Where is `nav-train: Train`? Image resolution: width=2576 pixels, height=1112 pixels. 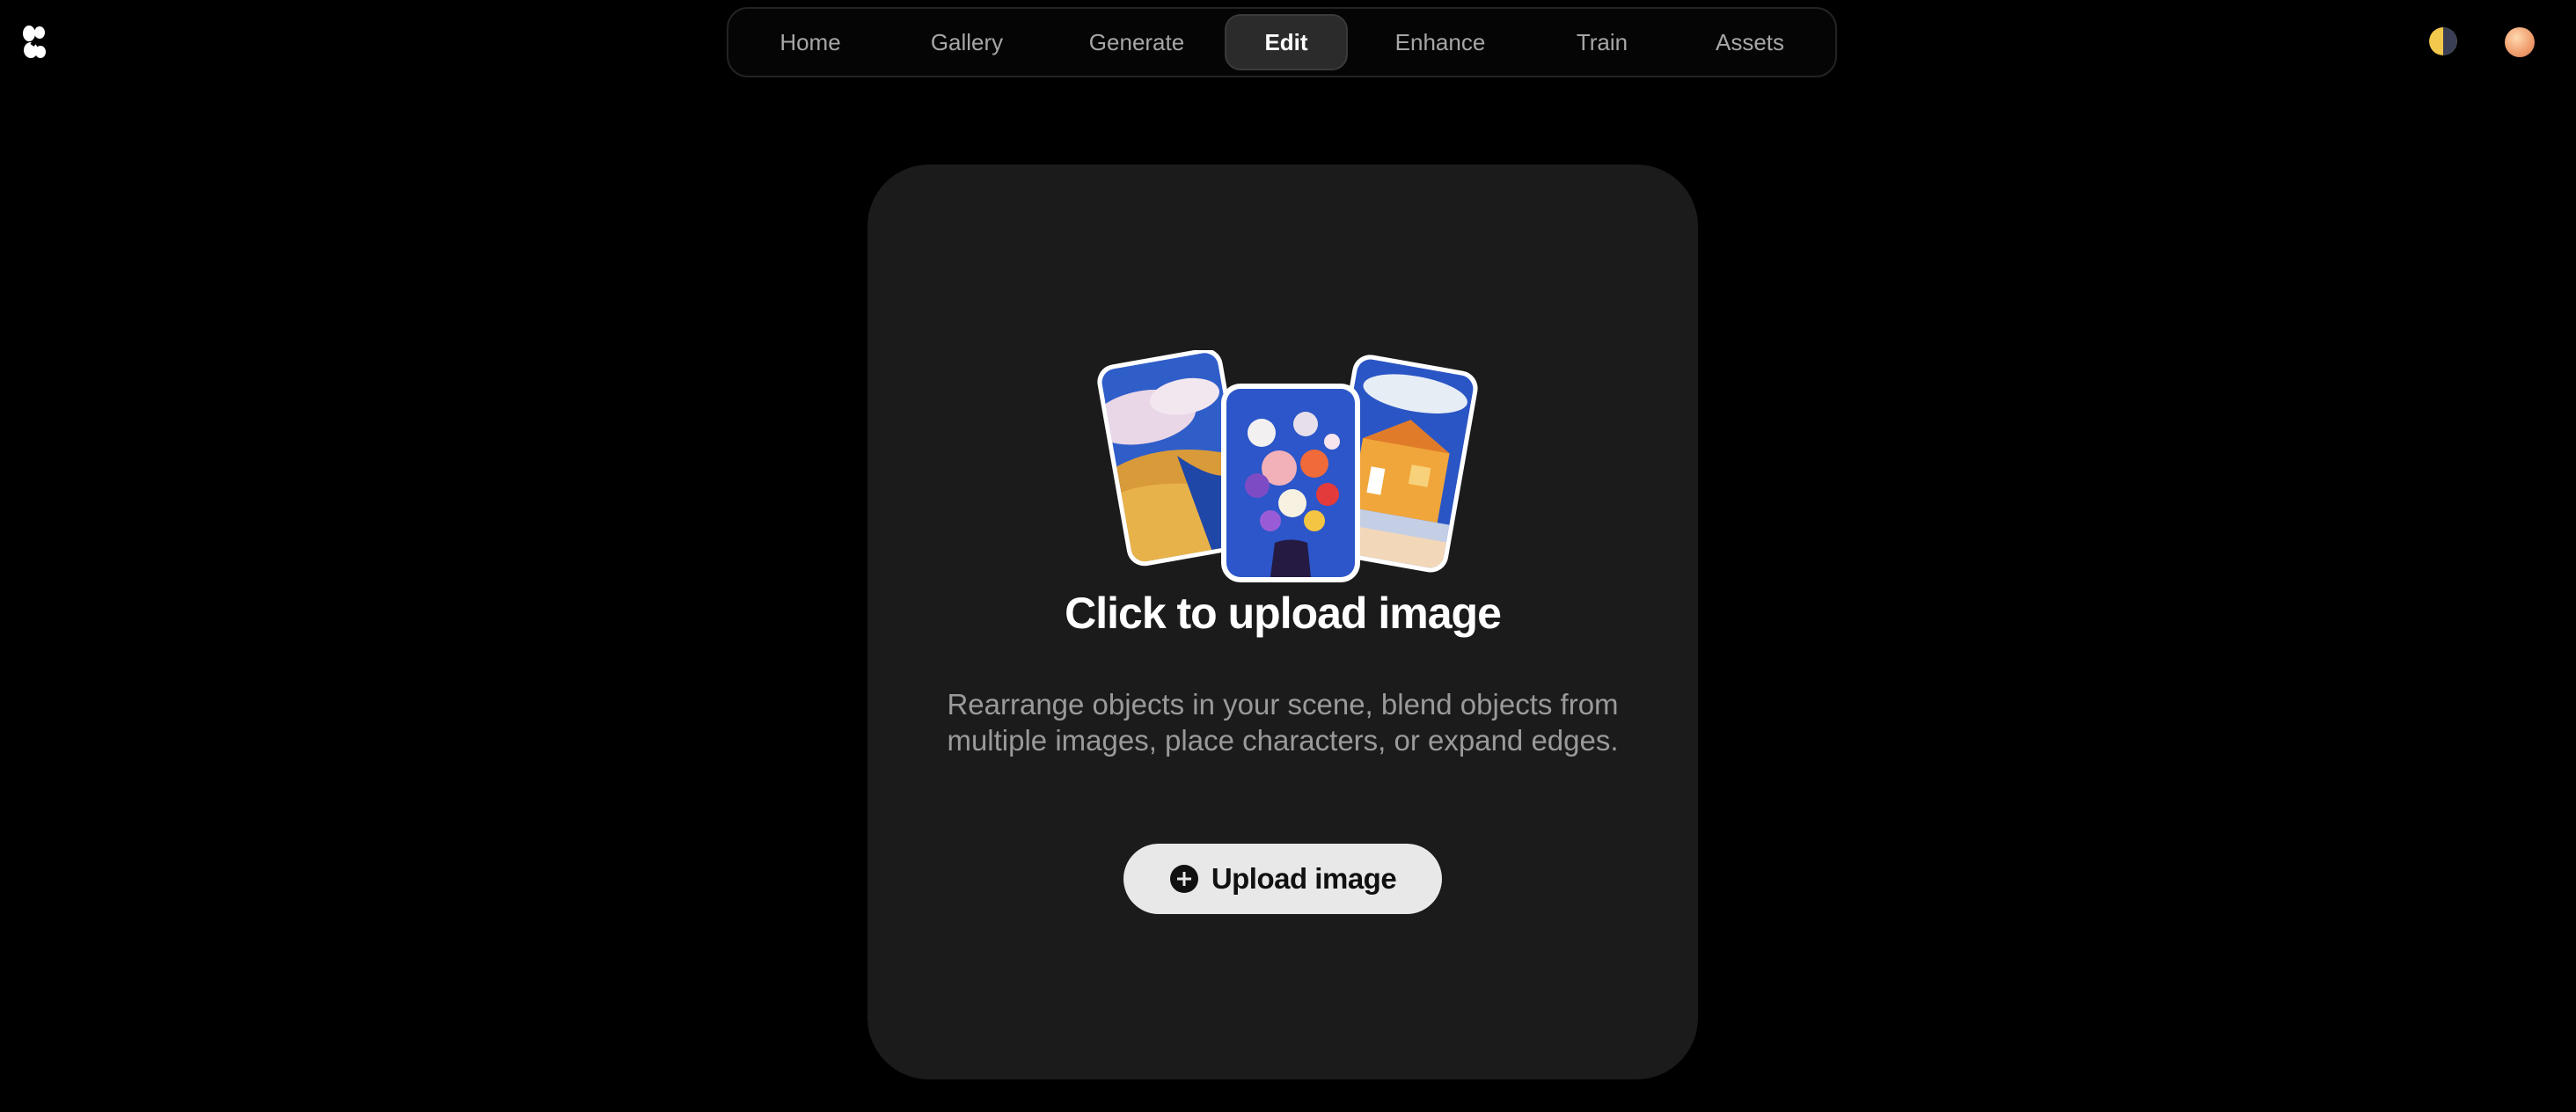
nav-train: Train is located at coordinates (1602, 42).